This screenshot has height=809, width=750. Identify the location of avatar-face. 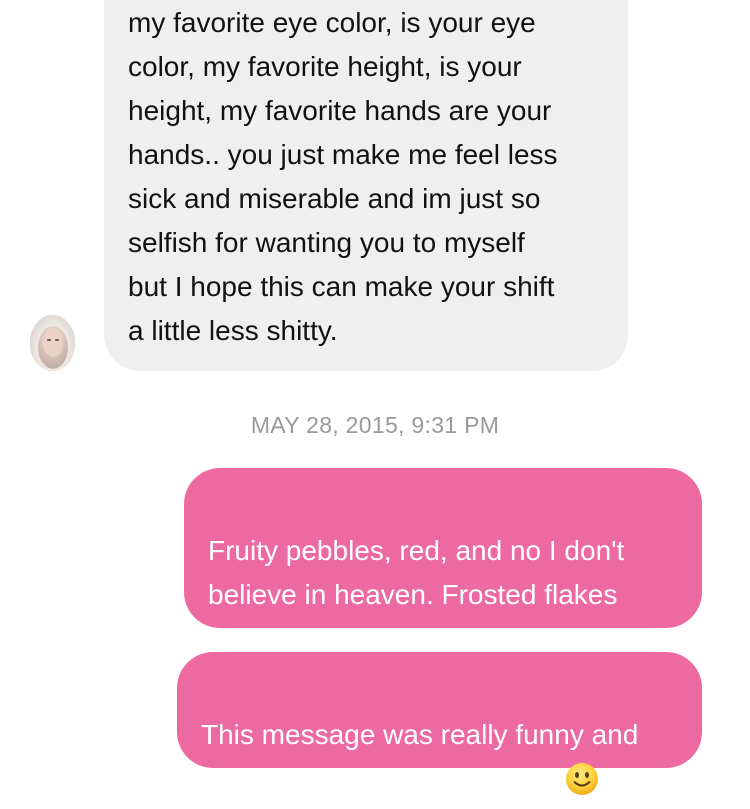
(53, 343).